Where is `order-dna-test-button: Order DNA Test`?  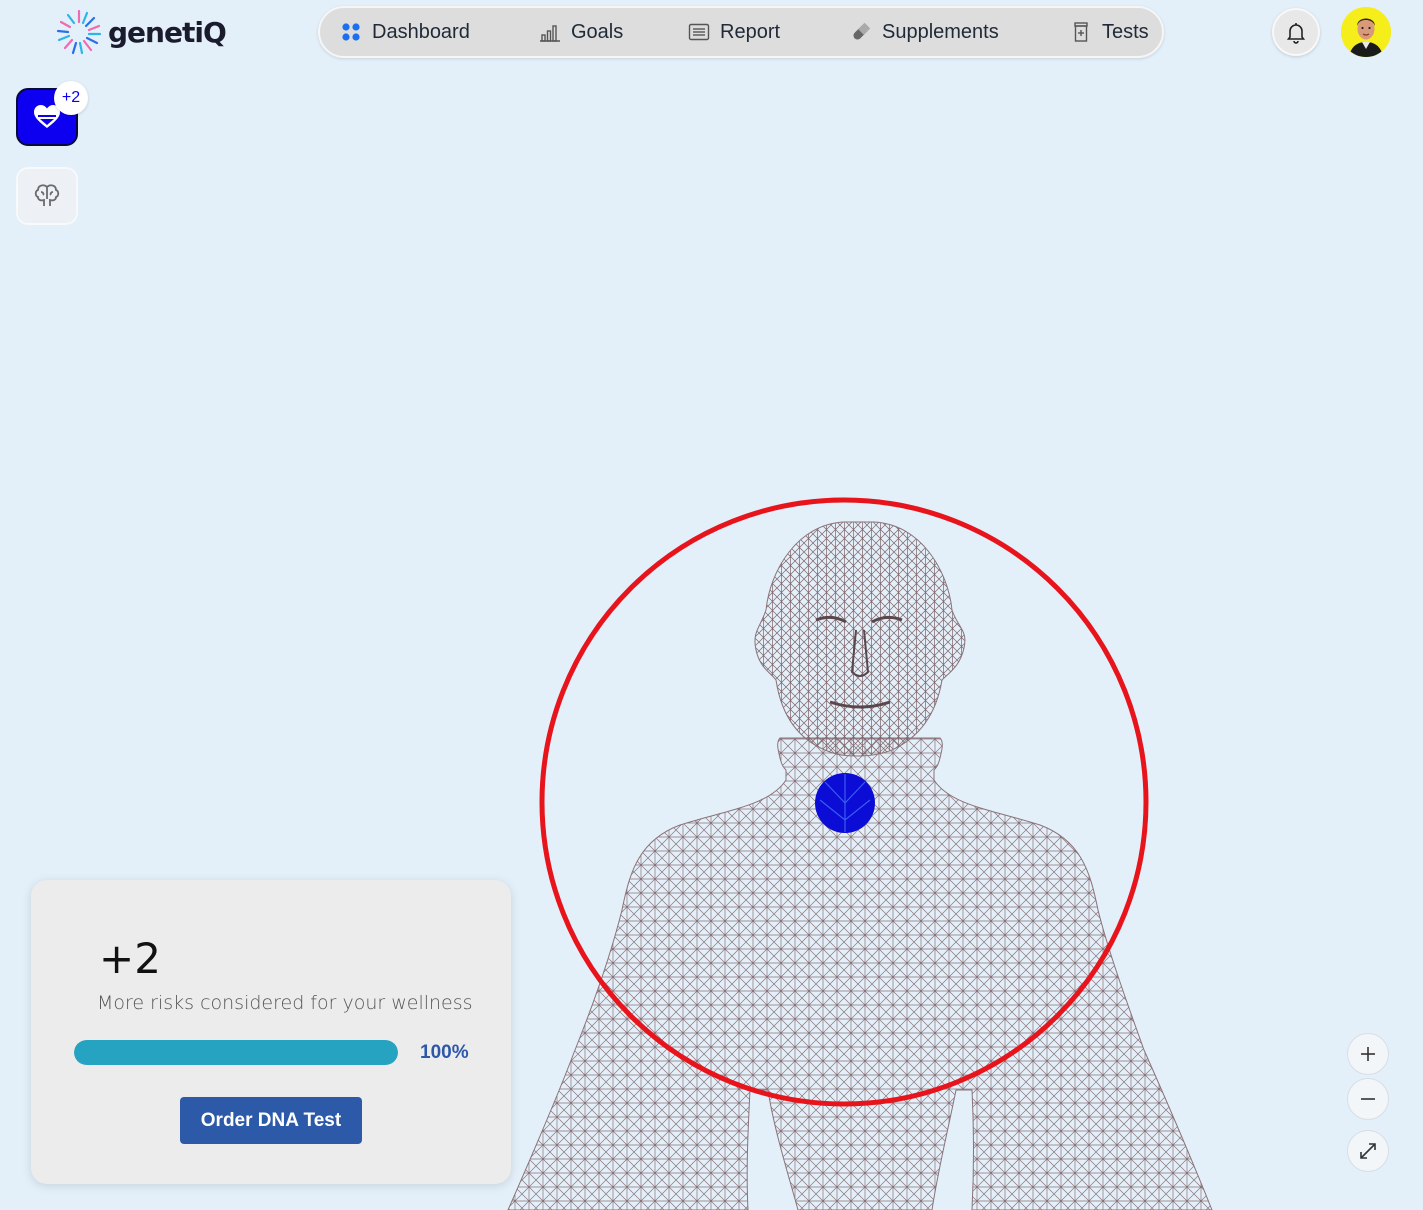 order-dna-test-button: Order DNA Test is located at coordinates (271, 1120).